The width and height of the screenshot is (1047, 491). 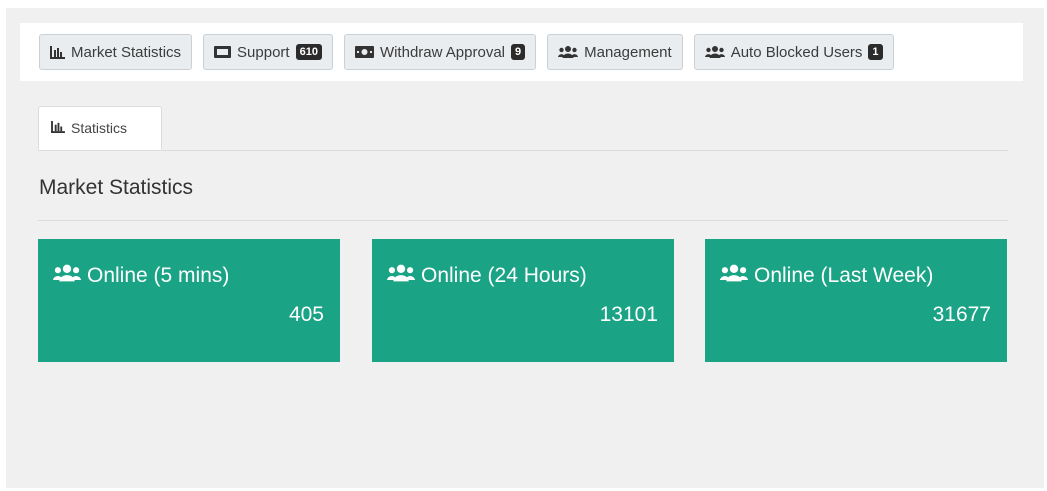 What do you see at coordinates (308, 52) in the screenshot?
I see `support-count-badge: 610` at bounding box center [308, 52].